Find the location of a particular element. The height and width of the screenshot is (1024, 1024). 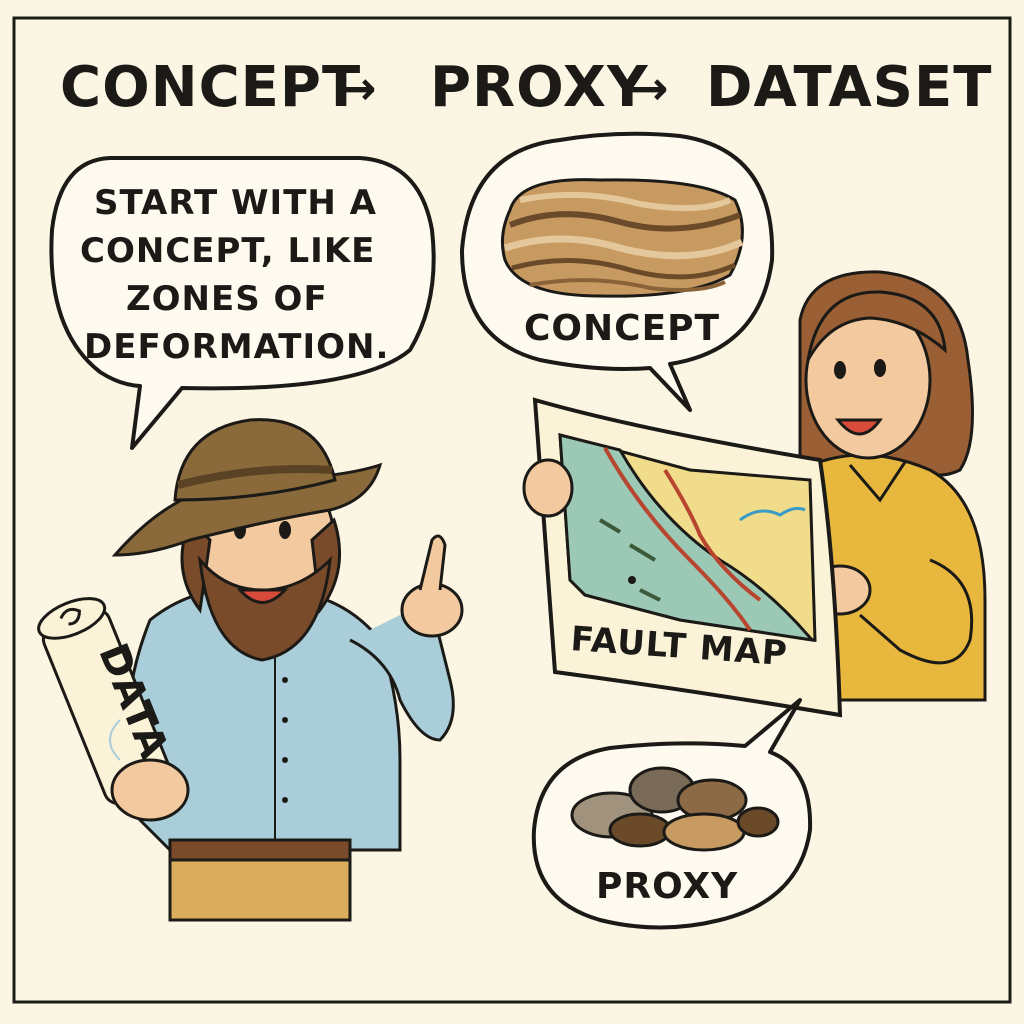

pointing-hand is located at coordinates (432, 610).